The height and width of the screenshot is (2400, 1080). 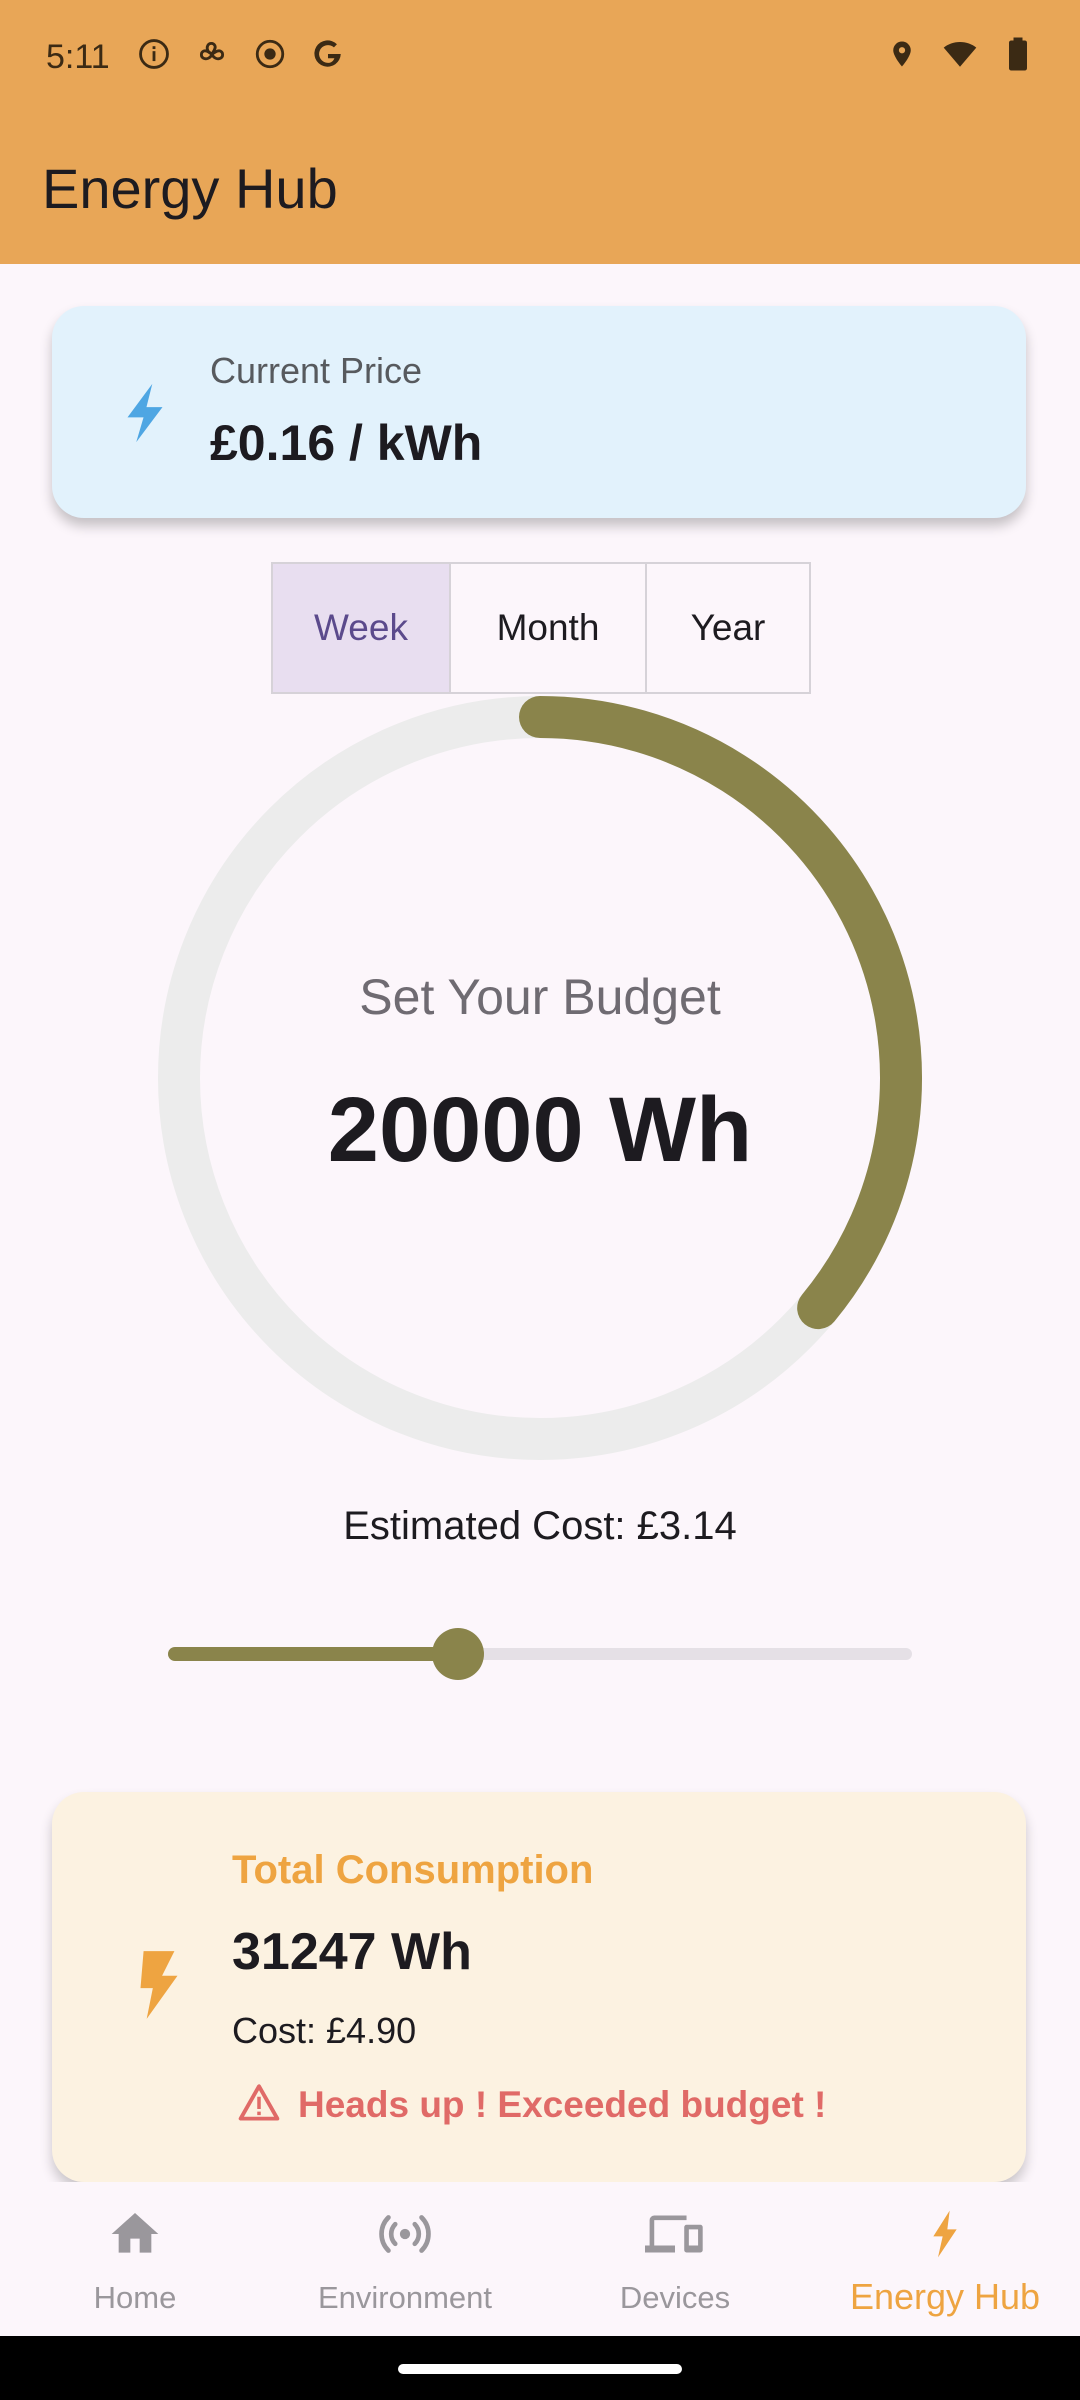 I want to click on nav-environment-label: Environment, so click(x=405, y=2297).